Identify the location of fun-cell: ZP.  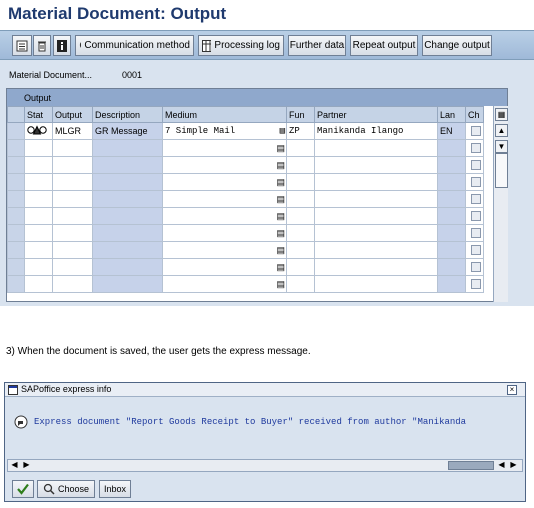
(300, 131).